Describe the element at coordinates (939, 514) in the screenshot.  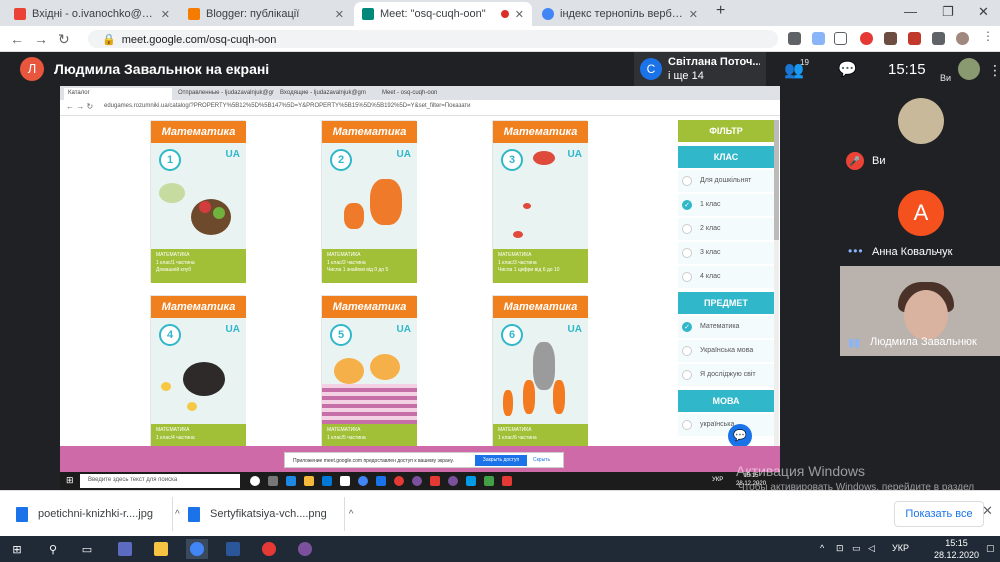
I see `show-all-button: Показать все` at that location.